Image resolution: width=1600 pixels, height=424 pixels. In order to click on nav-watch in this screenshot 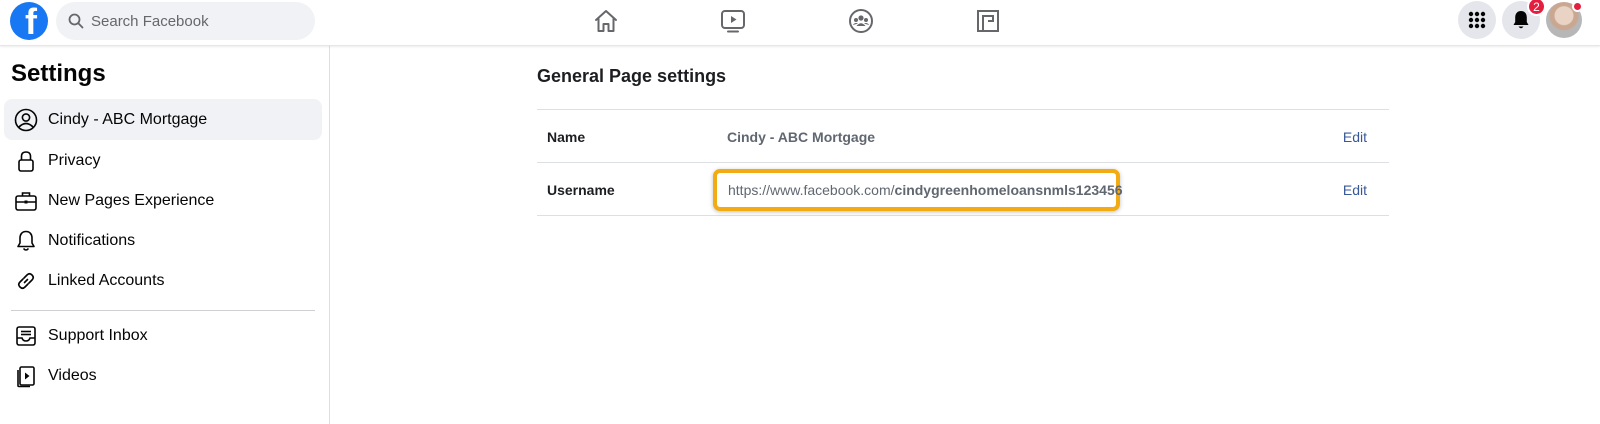, I will do `click(733, 21)`.